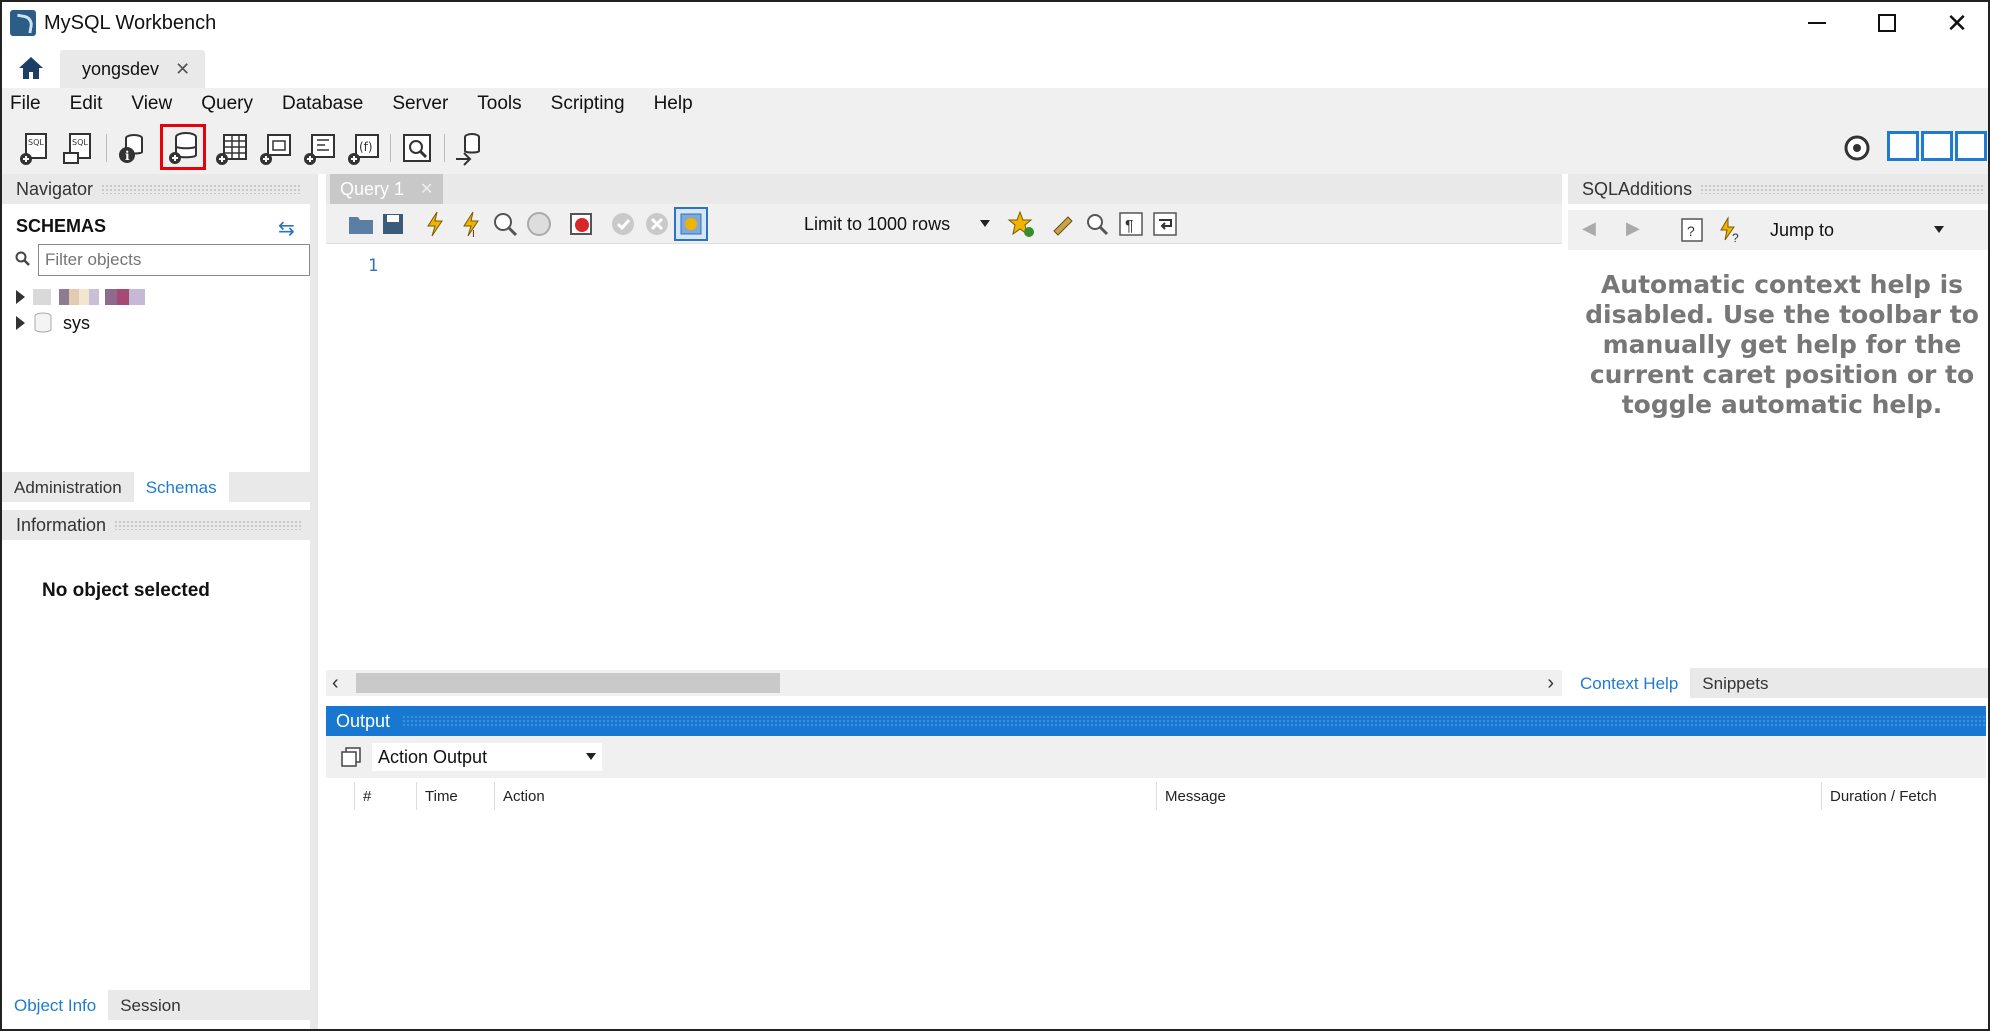 This screenshot has width=1990, height=1031. I want to click on reconnect-button, so click(471, 148).